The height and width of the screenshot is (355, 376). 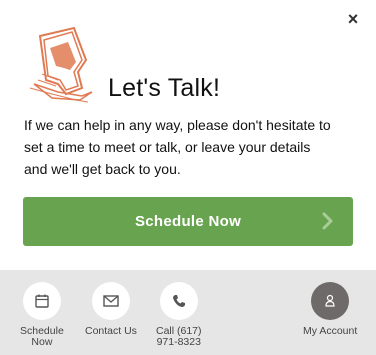 I want to click on brand-logo, so click(x=63, y=63).